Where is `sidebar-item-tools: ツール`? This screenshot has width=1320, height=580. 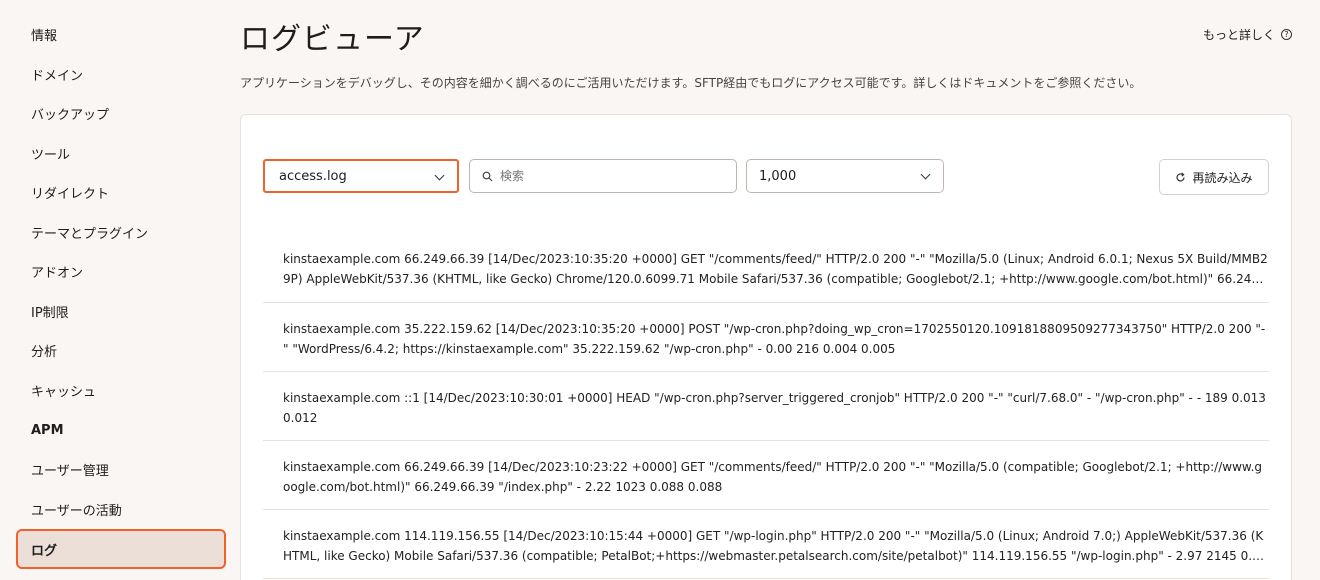 sidebar-item-tools: ツール is located at coordinates (121, 153).